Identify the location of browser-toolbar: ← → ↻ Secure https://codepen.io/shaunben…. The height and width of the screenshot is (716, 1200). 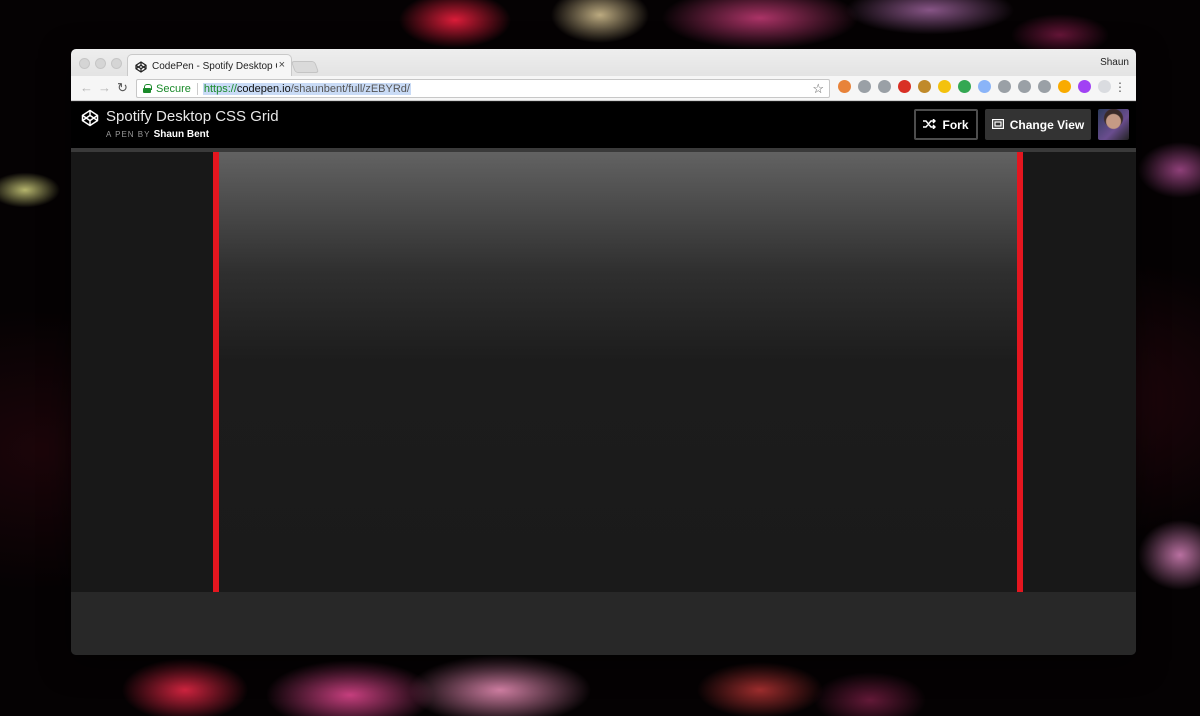
(603, 88).